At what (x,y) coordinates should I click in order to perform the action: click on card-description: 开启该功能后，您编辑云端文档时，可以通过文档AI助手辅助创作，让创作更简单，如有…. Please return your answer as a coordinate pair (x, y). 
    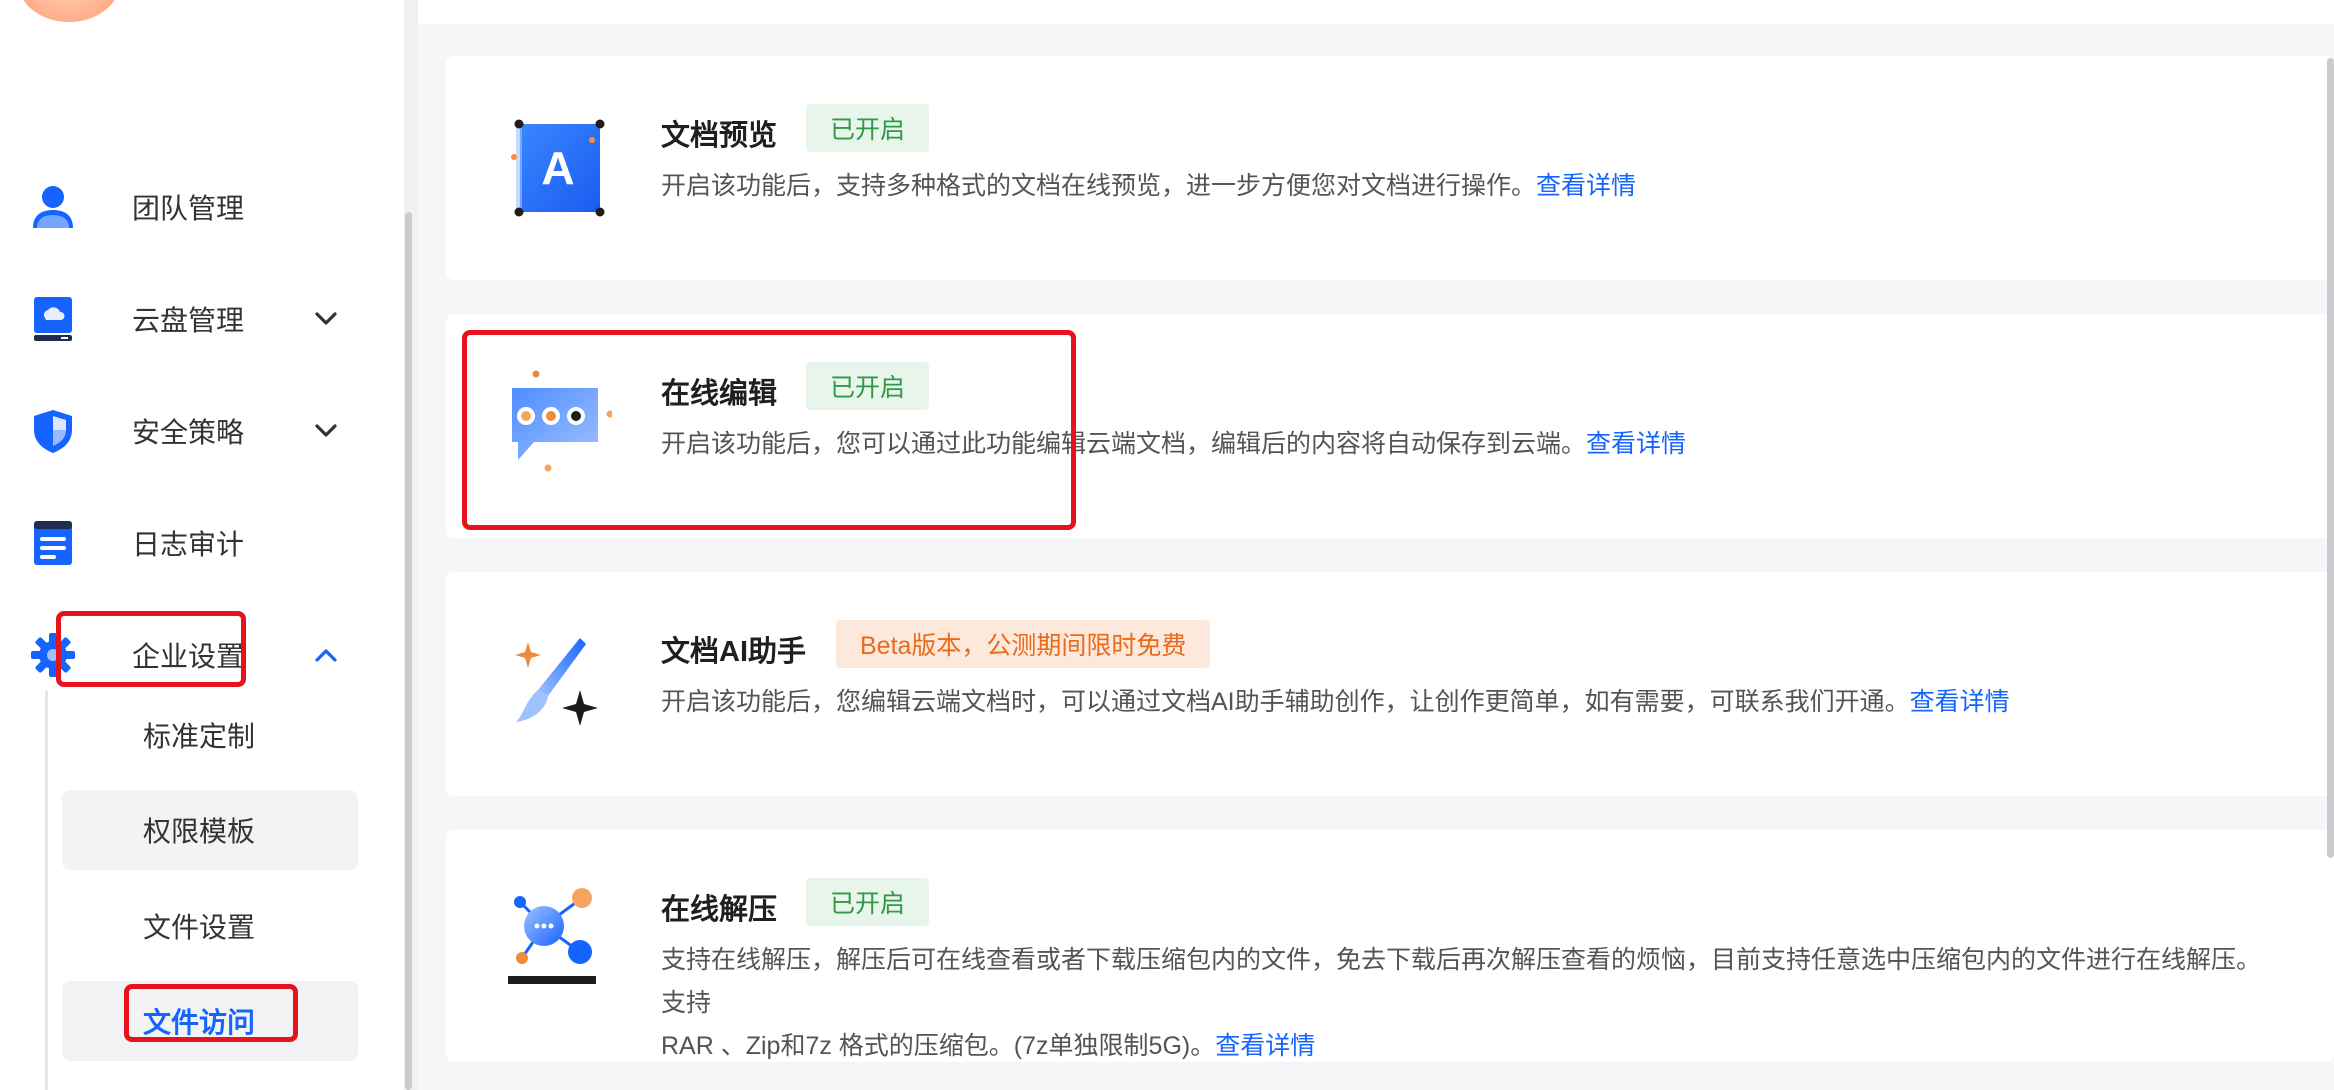
    Looking at the image, I should click on (1471, 702).